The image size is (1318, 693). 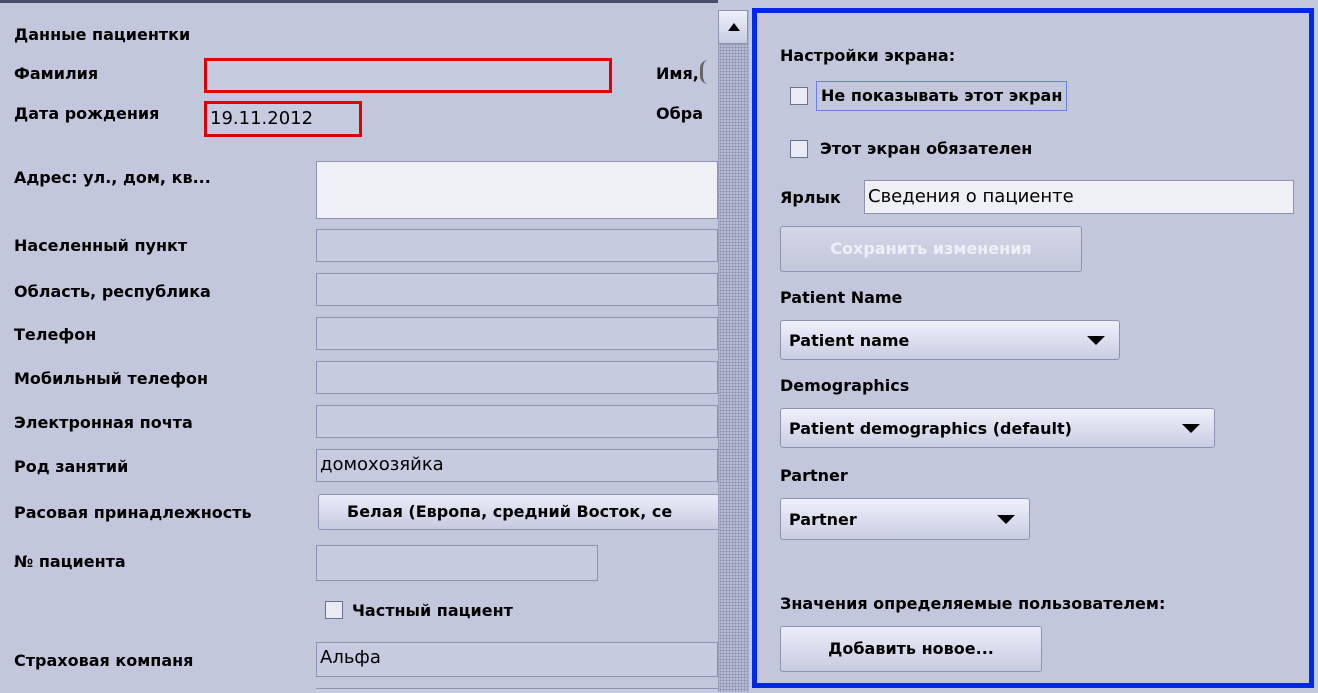 I want to click on patient-name-label: Patient Name, so click(x=841, y=297).